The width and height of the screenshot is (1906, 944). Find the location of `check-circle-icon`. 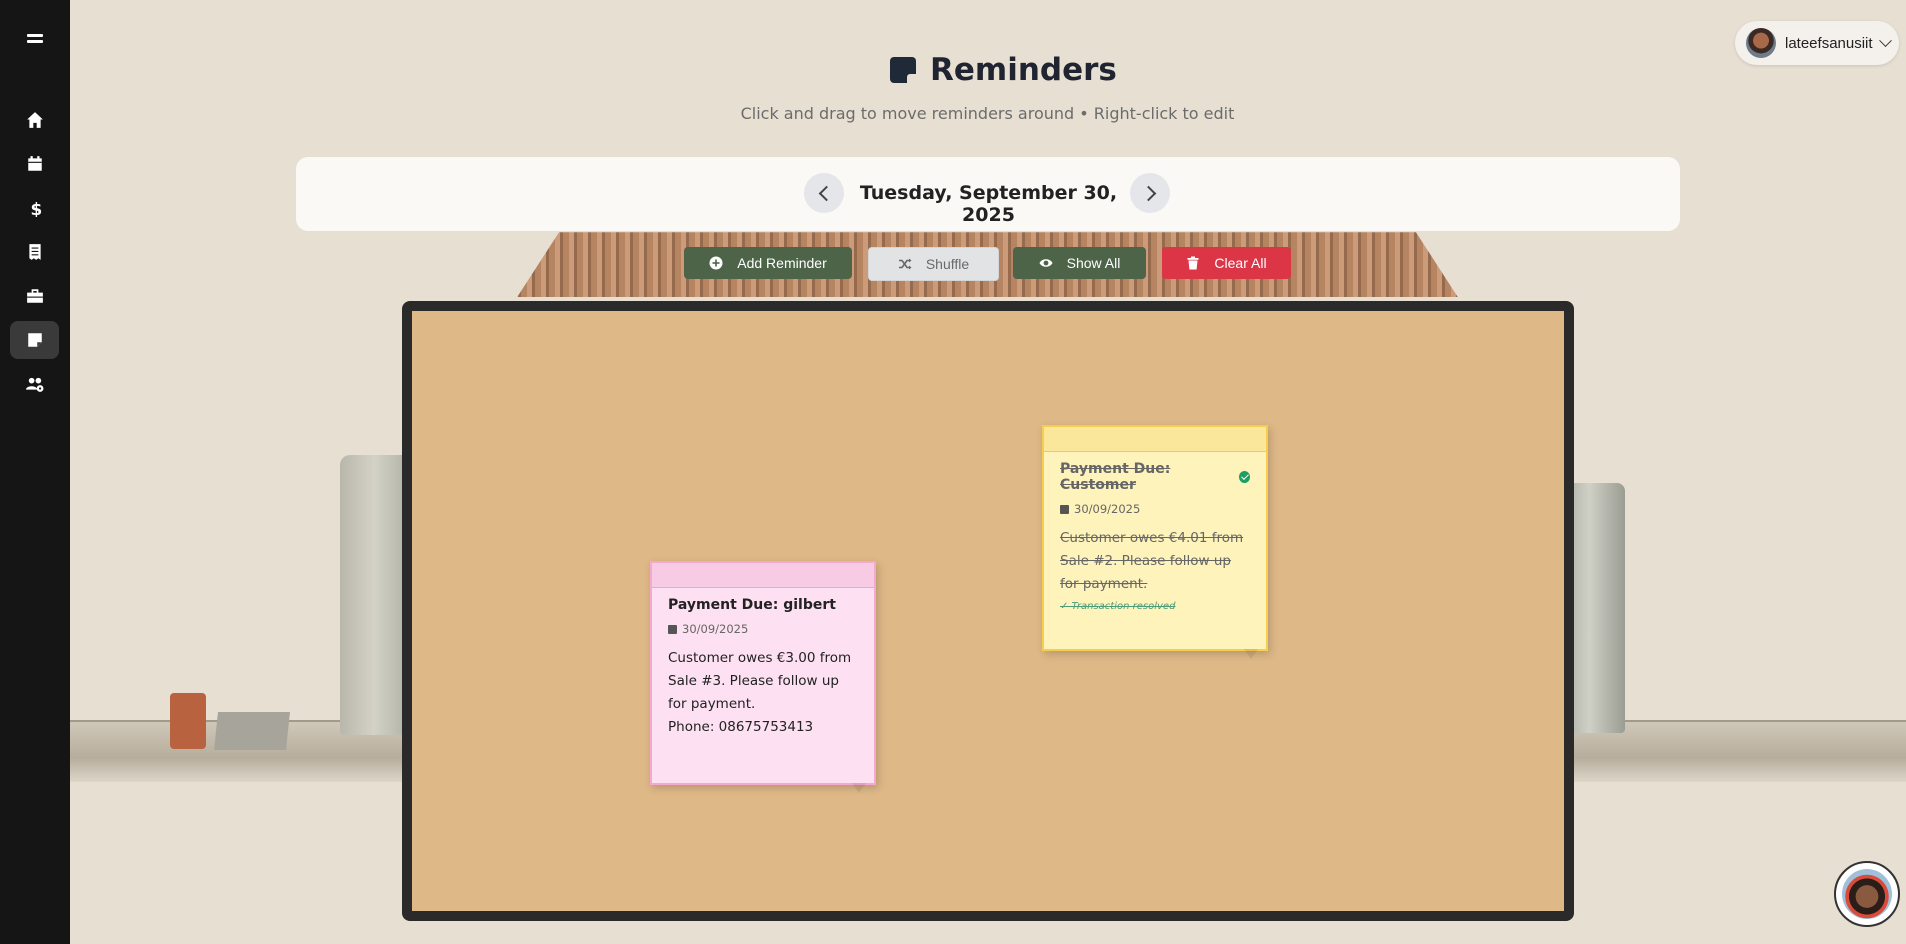

check-circle-icon is located at coordinates (1244, 477).